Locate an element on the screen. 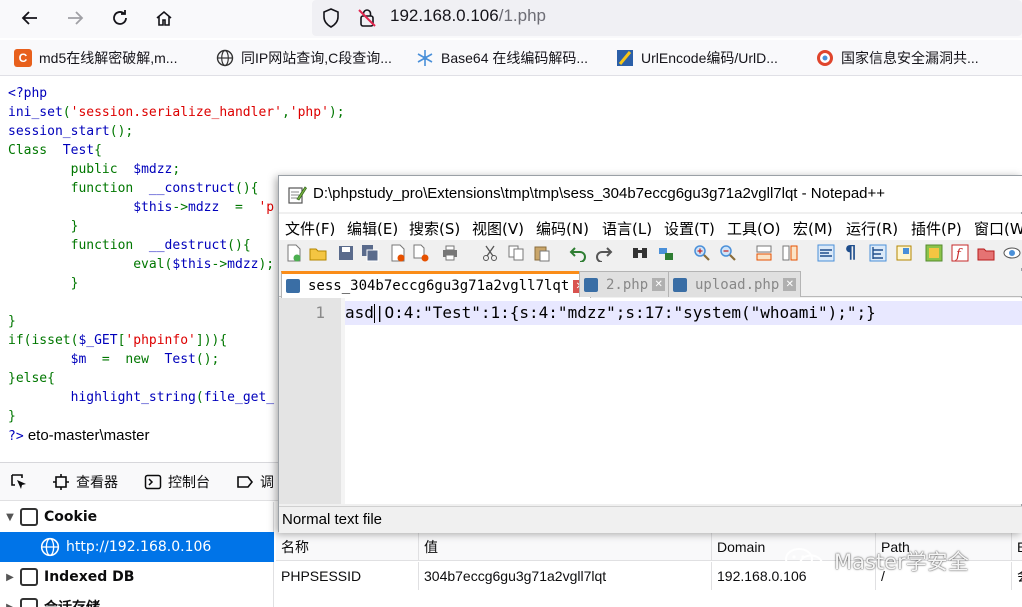 The width and height of the screenshot is (1022, 607). menu-plugins: 插件(P) is located at coordinates (936, 228).